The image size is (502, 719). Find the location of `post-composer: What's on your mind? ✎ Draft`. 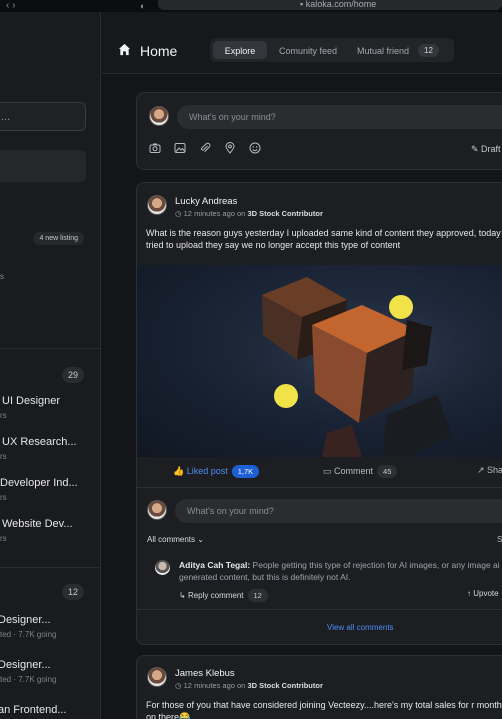

post-composer: What's on your mind? ✎ Draft is located at coordinates (319, 131).